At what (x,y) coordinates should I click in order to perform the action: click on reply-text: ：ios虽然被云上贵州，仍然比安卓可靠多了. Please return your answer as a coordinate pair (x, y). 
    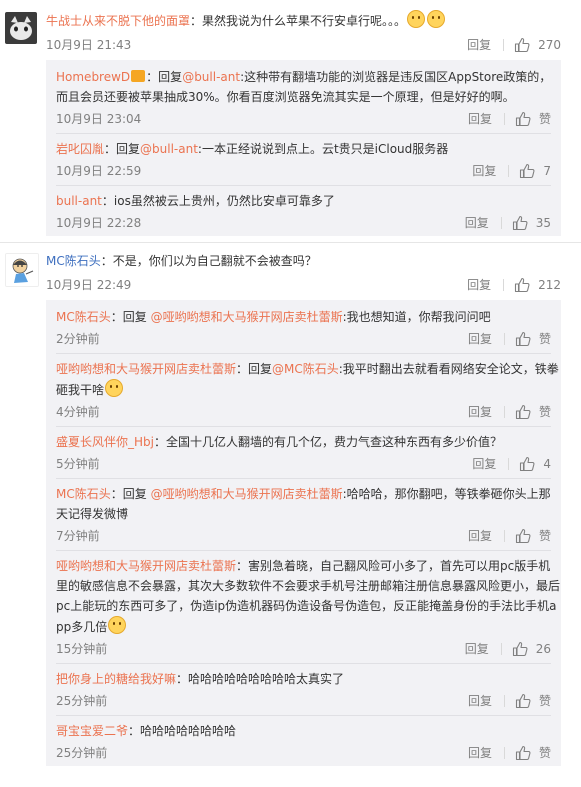
    Looking at the image, I should click on (218, 201).